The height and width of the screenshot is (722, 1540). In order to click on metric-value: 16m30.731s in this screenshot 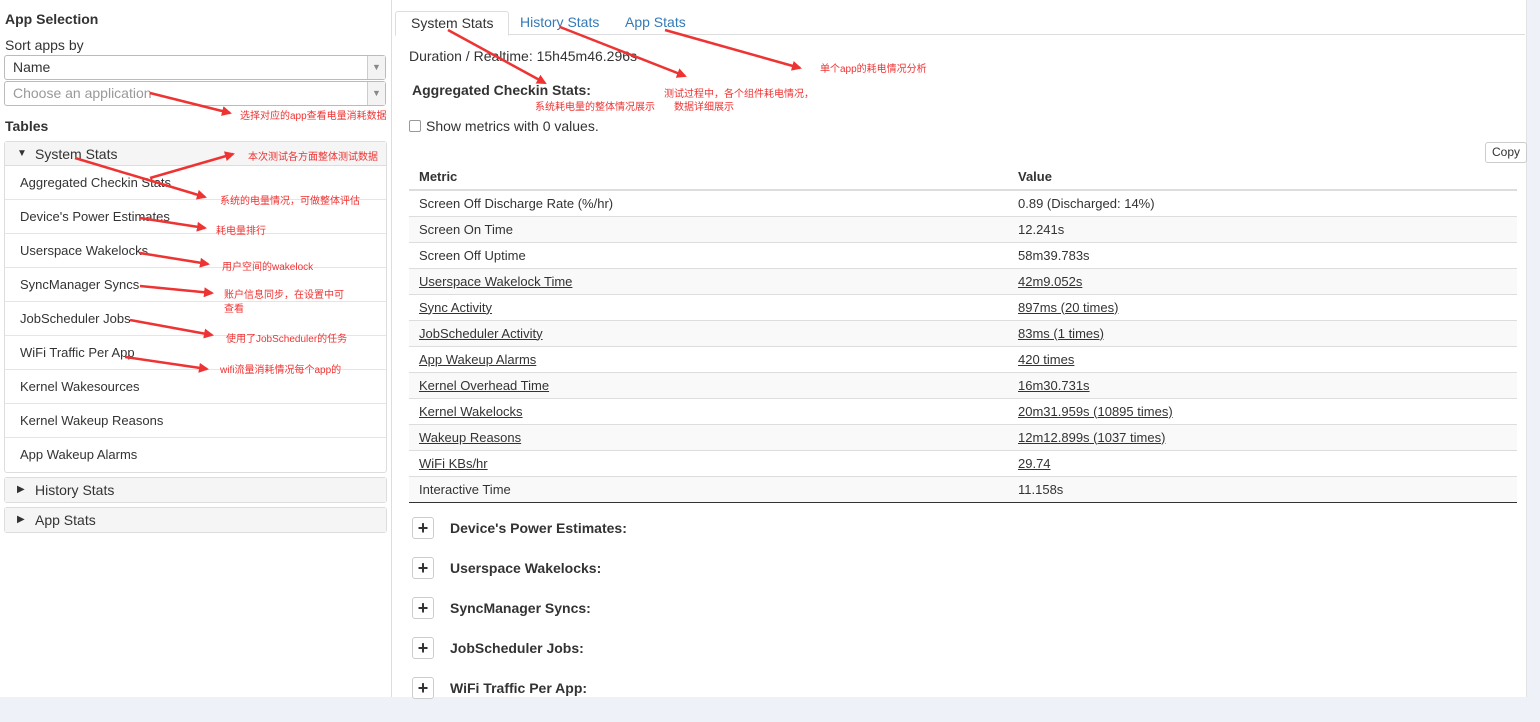, I will do `click(1054, 385)`.